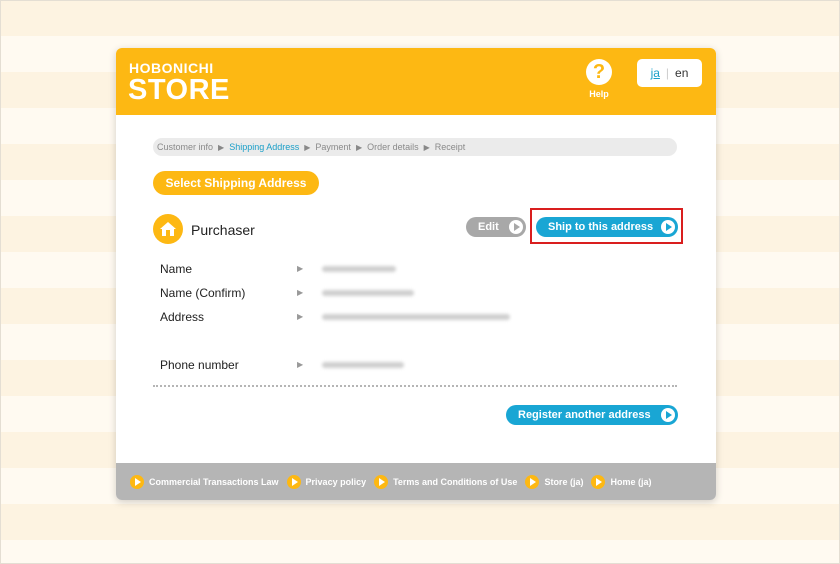 The image size is (840, 564). I want to click on help-label: Help, so click(599, 94).